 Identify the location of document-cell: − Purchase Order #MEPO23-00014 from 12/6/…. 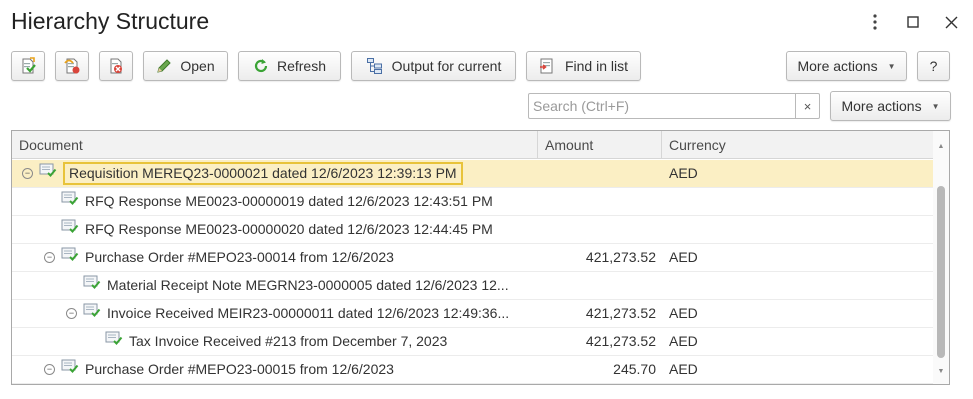
(275, 257).